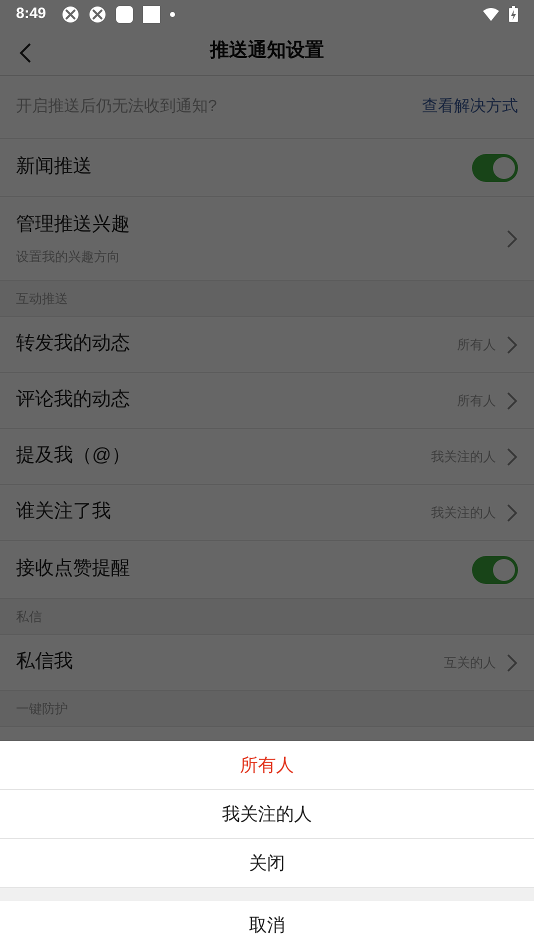 The width and height of the screenshot is (534, 950). I want to click on sheet-option: 我关注的人, so click(267, 814).